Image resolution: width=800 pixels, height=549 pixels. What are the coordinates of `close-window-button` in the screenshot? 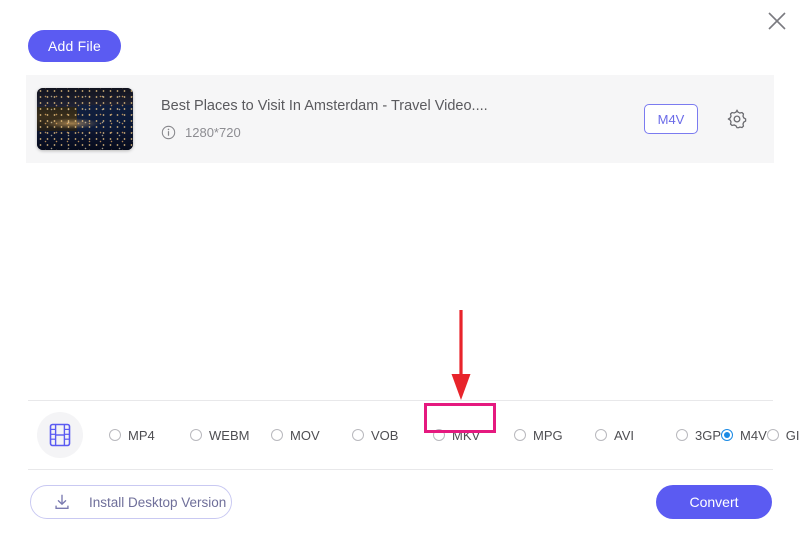 It's located at (777, 21).